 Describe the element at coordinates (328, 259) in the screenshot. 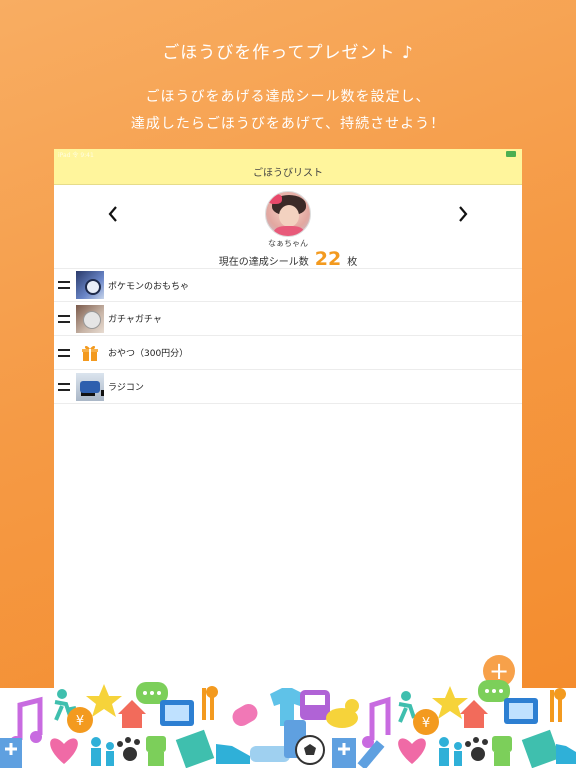

I see `sticker-count-value: 22` at that location.